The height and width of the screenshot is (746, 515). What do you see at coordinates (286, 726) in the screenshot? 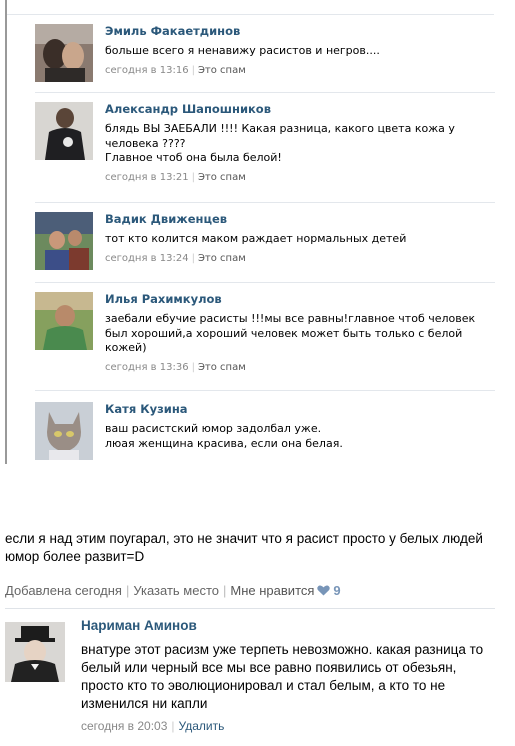
I see `reply-meta: сегодня в 20:03 | Удалить` at bounding box center [286, 726].